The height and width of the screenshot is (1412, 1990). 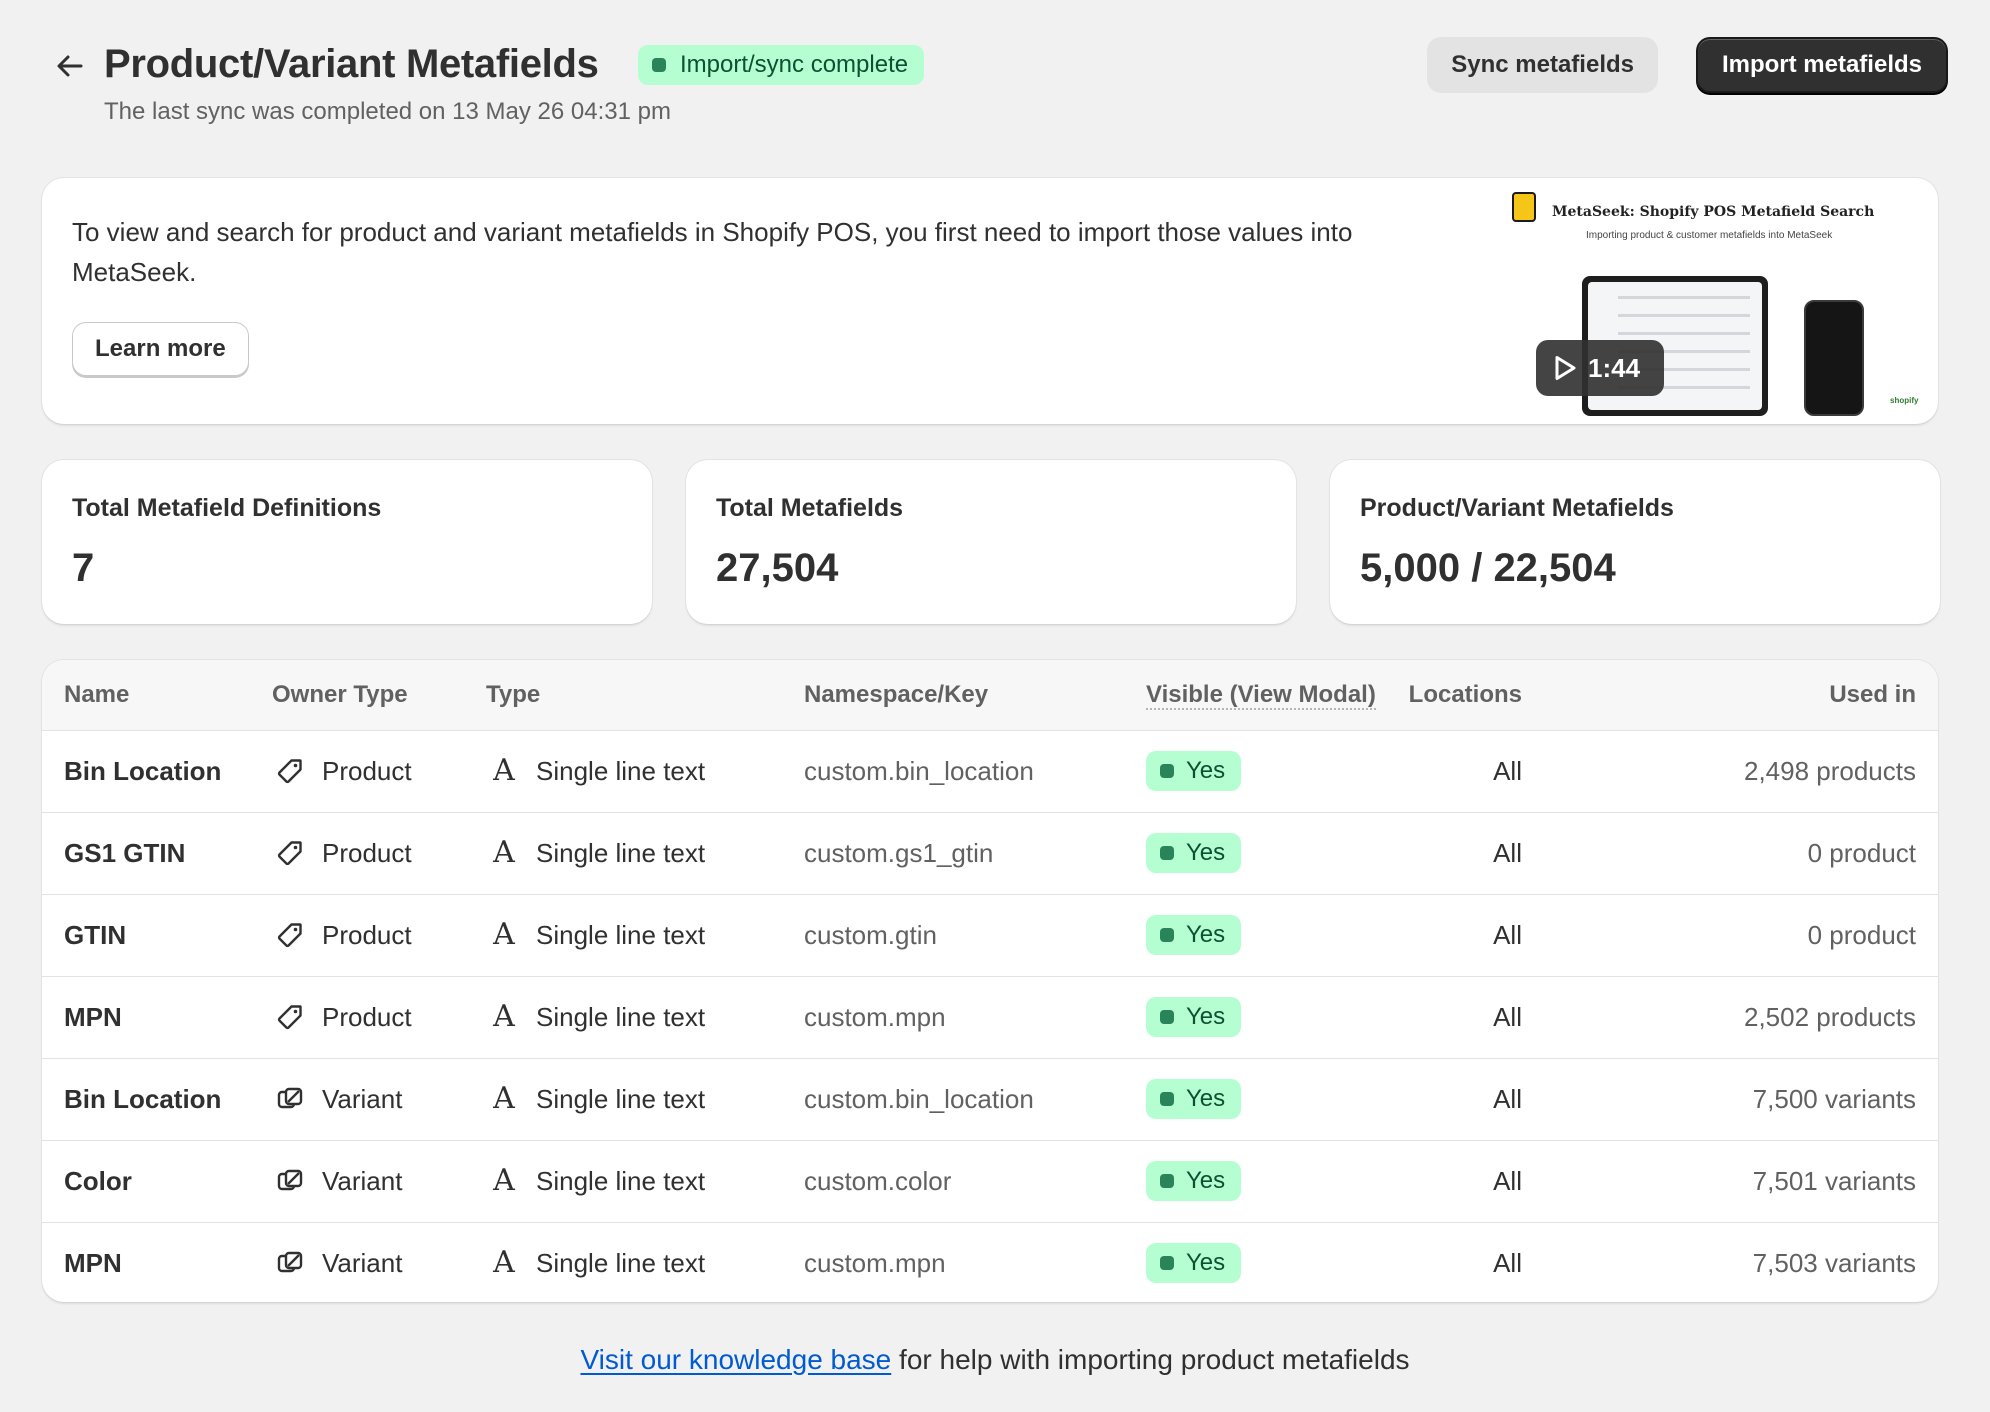 What do you see at coordinates (1488, 568) in the screenshot?
I see `stat-value: 5,000 / 22,504` at bounding box center [1488, 568].